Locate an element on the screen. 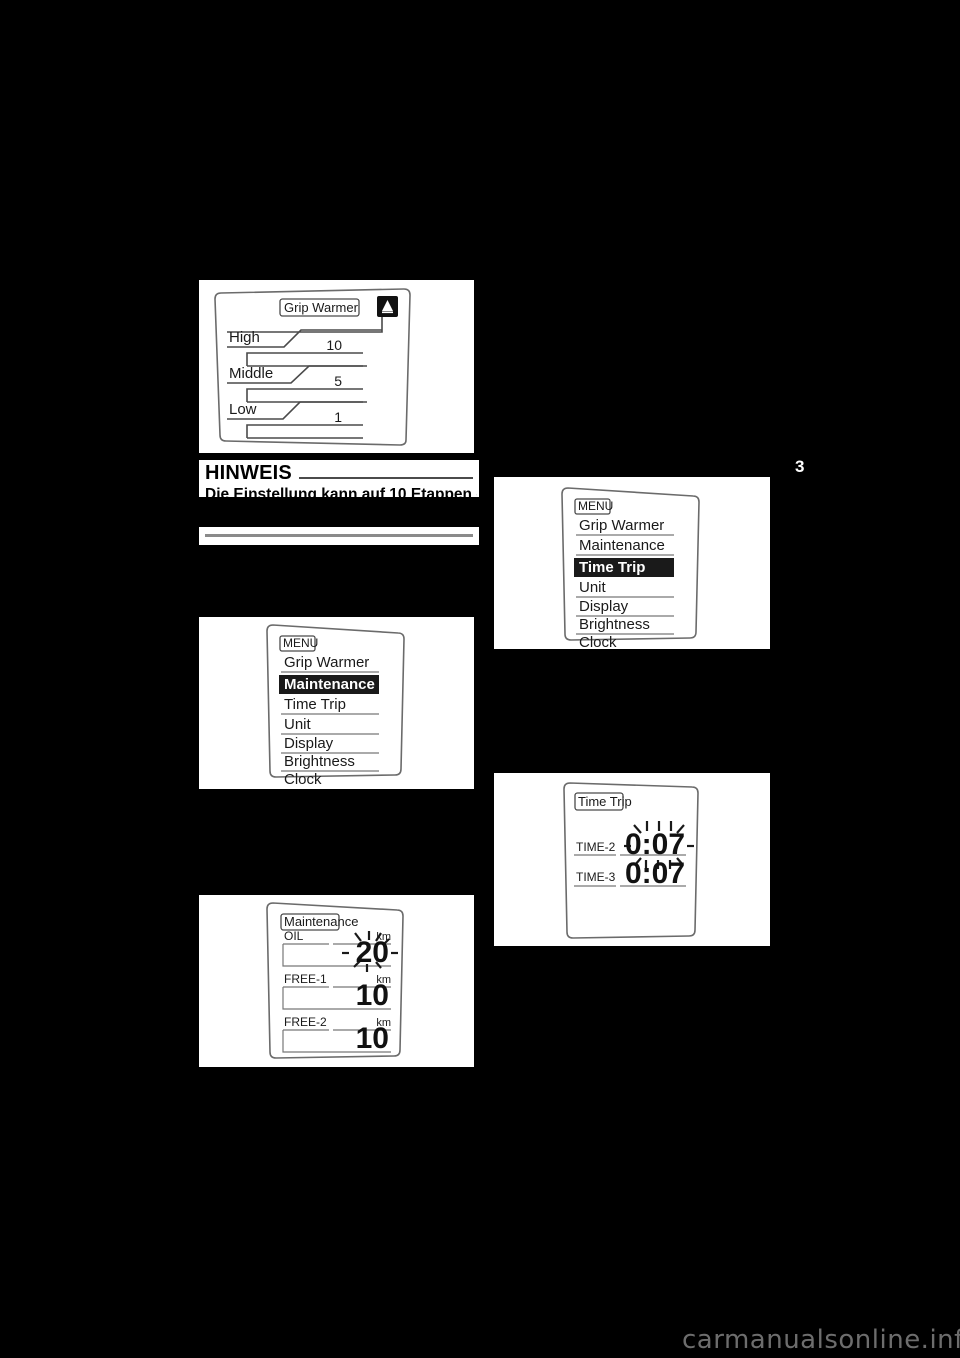 This screenshot has height=1358, width=960. figure-time-trip-panel: Time Trip TIME-2 0:07 TIME-3 0:07 is located at coordinates (632, 859).